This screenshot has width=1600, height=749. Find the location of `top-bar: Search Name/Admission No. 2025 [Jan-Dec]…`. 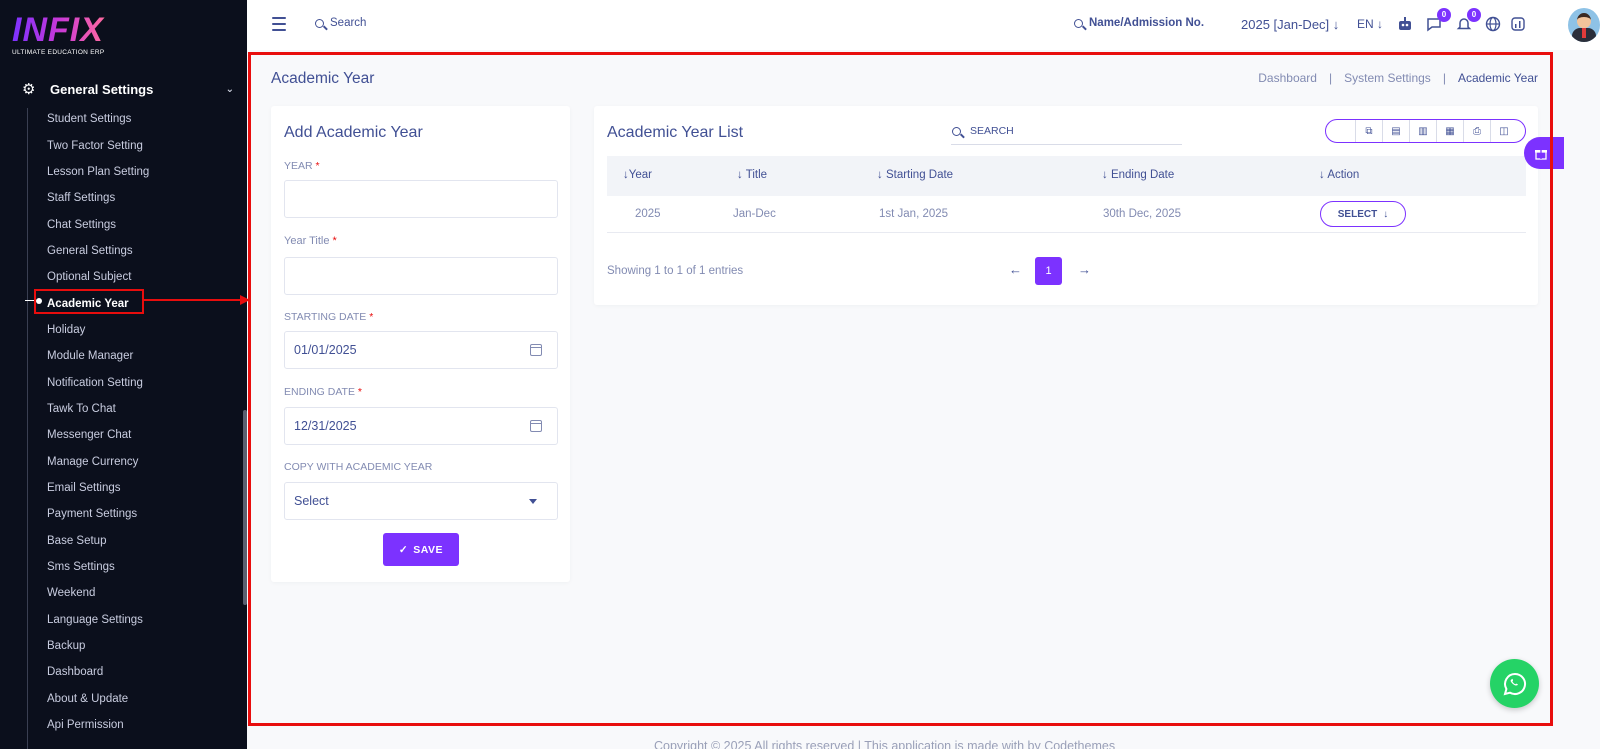

top-bar: Search Name/Admission No. 2025 [Jan-Dec]… is located at coordinates (923, 25).